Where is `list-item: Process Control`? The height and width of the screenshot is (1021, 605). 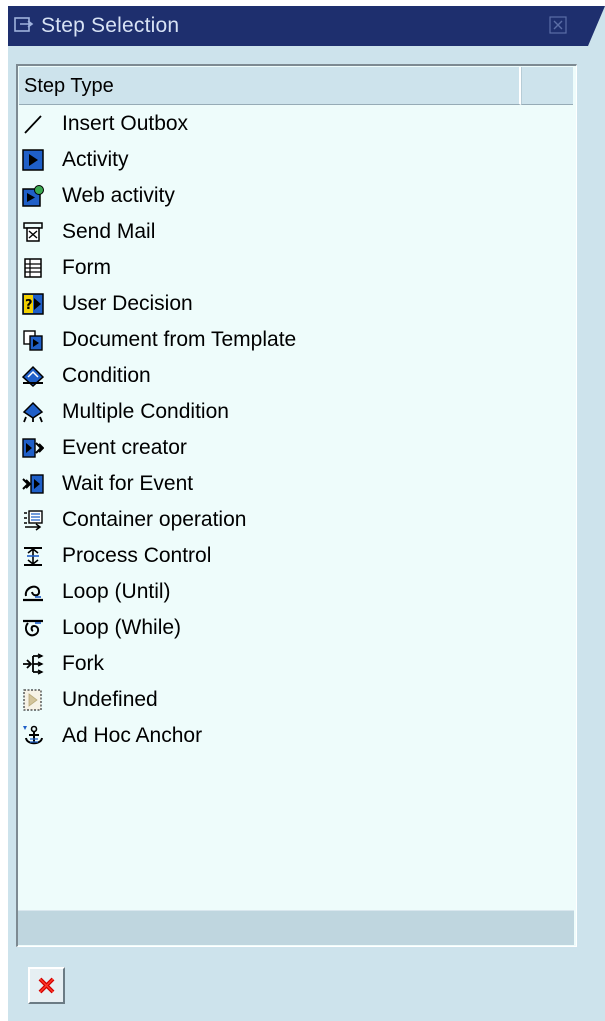 list-item: Process Control is located at coordinates (296, 556).